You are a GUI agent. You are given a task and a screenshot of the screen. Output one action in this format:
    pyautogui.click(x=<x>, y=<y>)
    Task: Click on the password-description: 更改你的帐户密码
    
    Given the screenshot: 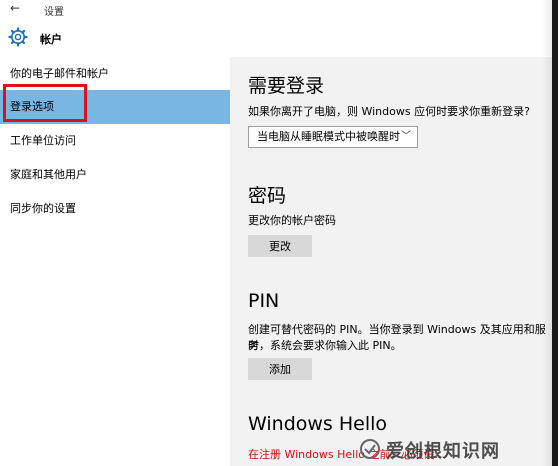 What is the action you would take?
    pyautogui.click(x=292, y=220)
    